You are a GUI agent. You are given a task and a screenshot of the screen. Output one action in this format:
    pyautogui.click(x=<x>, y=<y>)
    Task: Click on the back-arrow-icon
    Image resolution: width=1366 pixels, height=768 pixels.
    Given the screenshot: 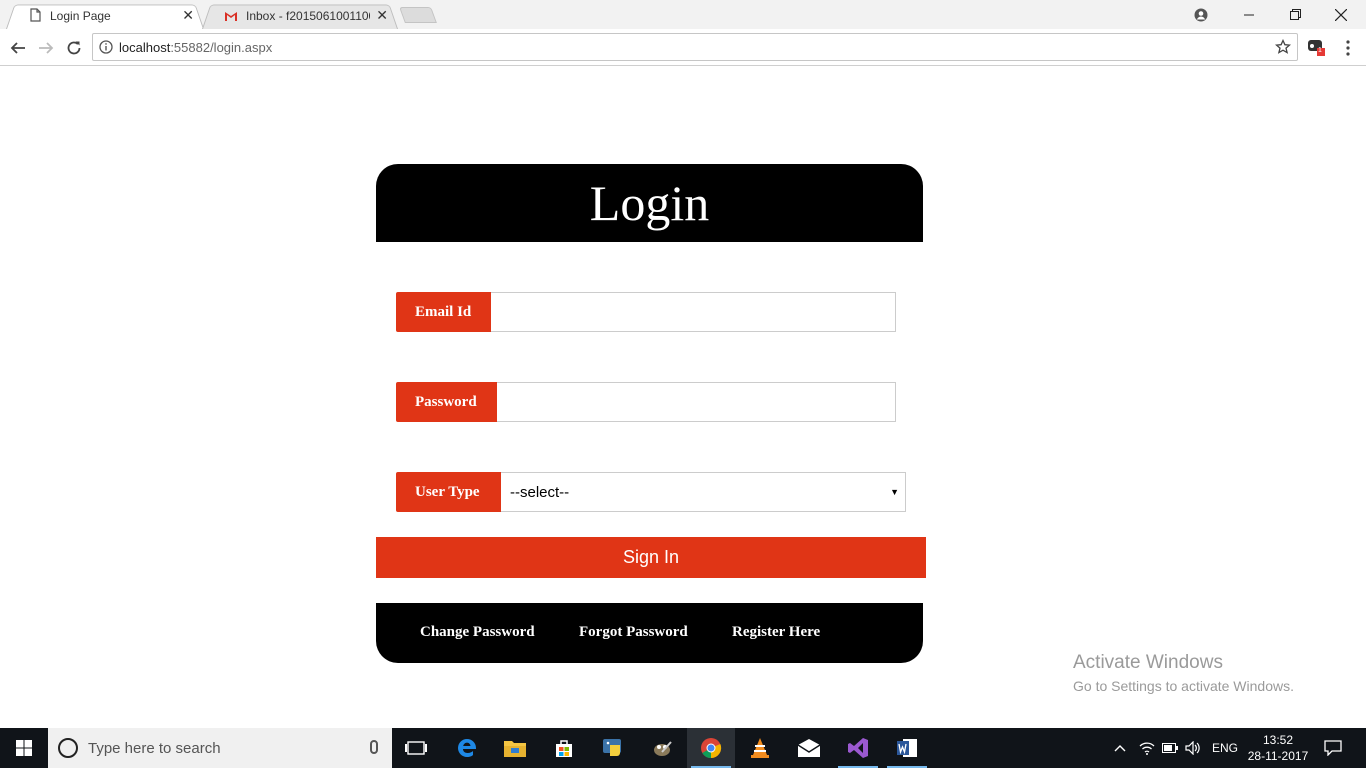 What is the action you would take?
    pyautogui.click(x=18, y=48)
    